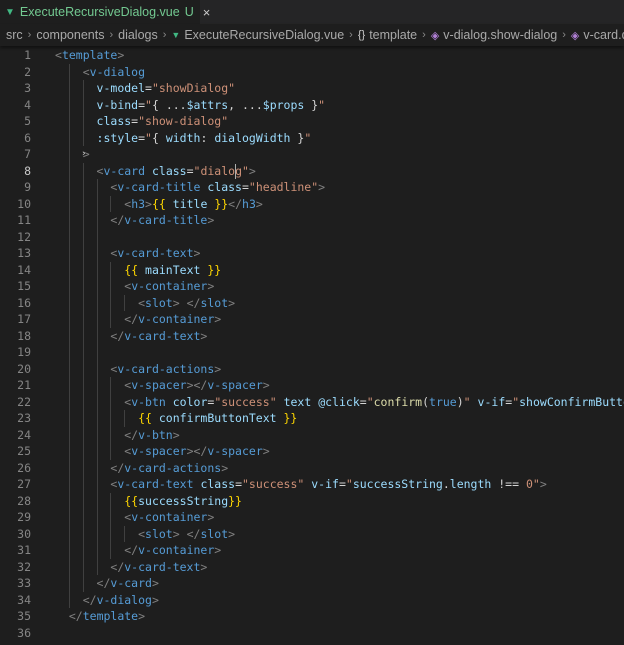 This screenshot has height=645, width=624. What do you see at coordinates (131, 583) in the screenshot?
I see `code-token: v-card` at bounding box center [131, 583].